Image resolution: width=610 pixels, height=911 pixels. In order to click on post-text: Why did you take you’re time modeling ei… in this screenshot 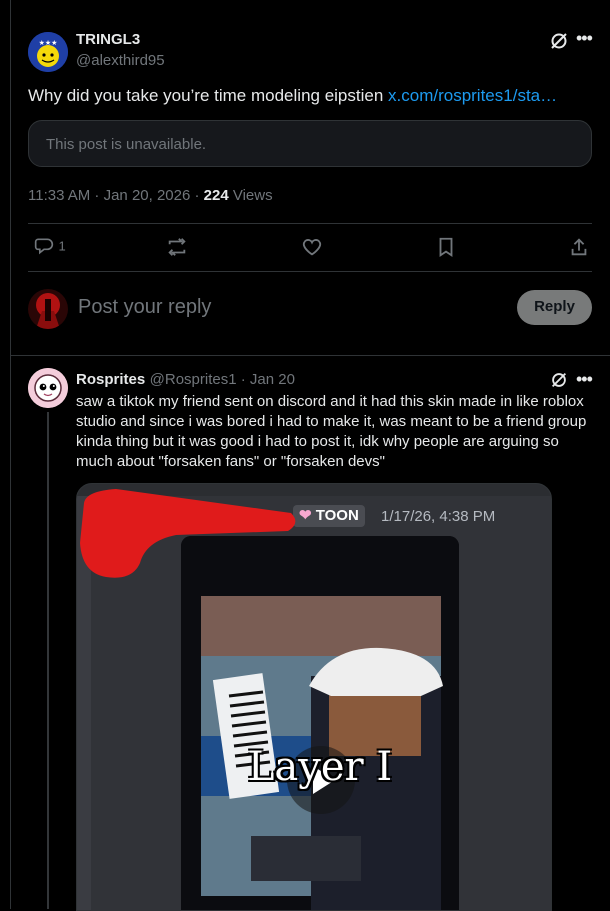, I will do `click(292, 96)`.